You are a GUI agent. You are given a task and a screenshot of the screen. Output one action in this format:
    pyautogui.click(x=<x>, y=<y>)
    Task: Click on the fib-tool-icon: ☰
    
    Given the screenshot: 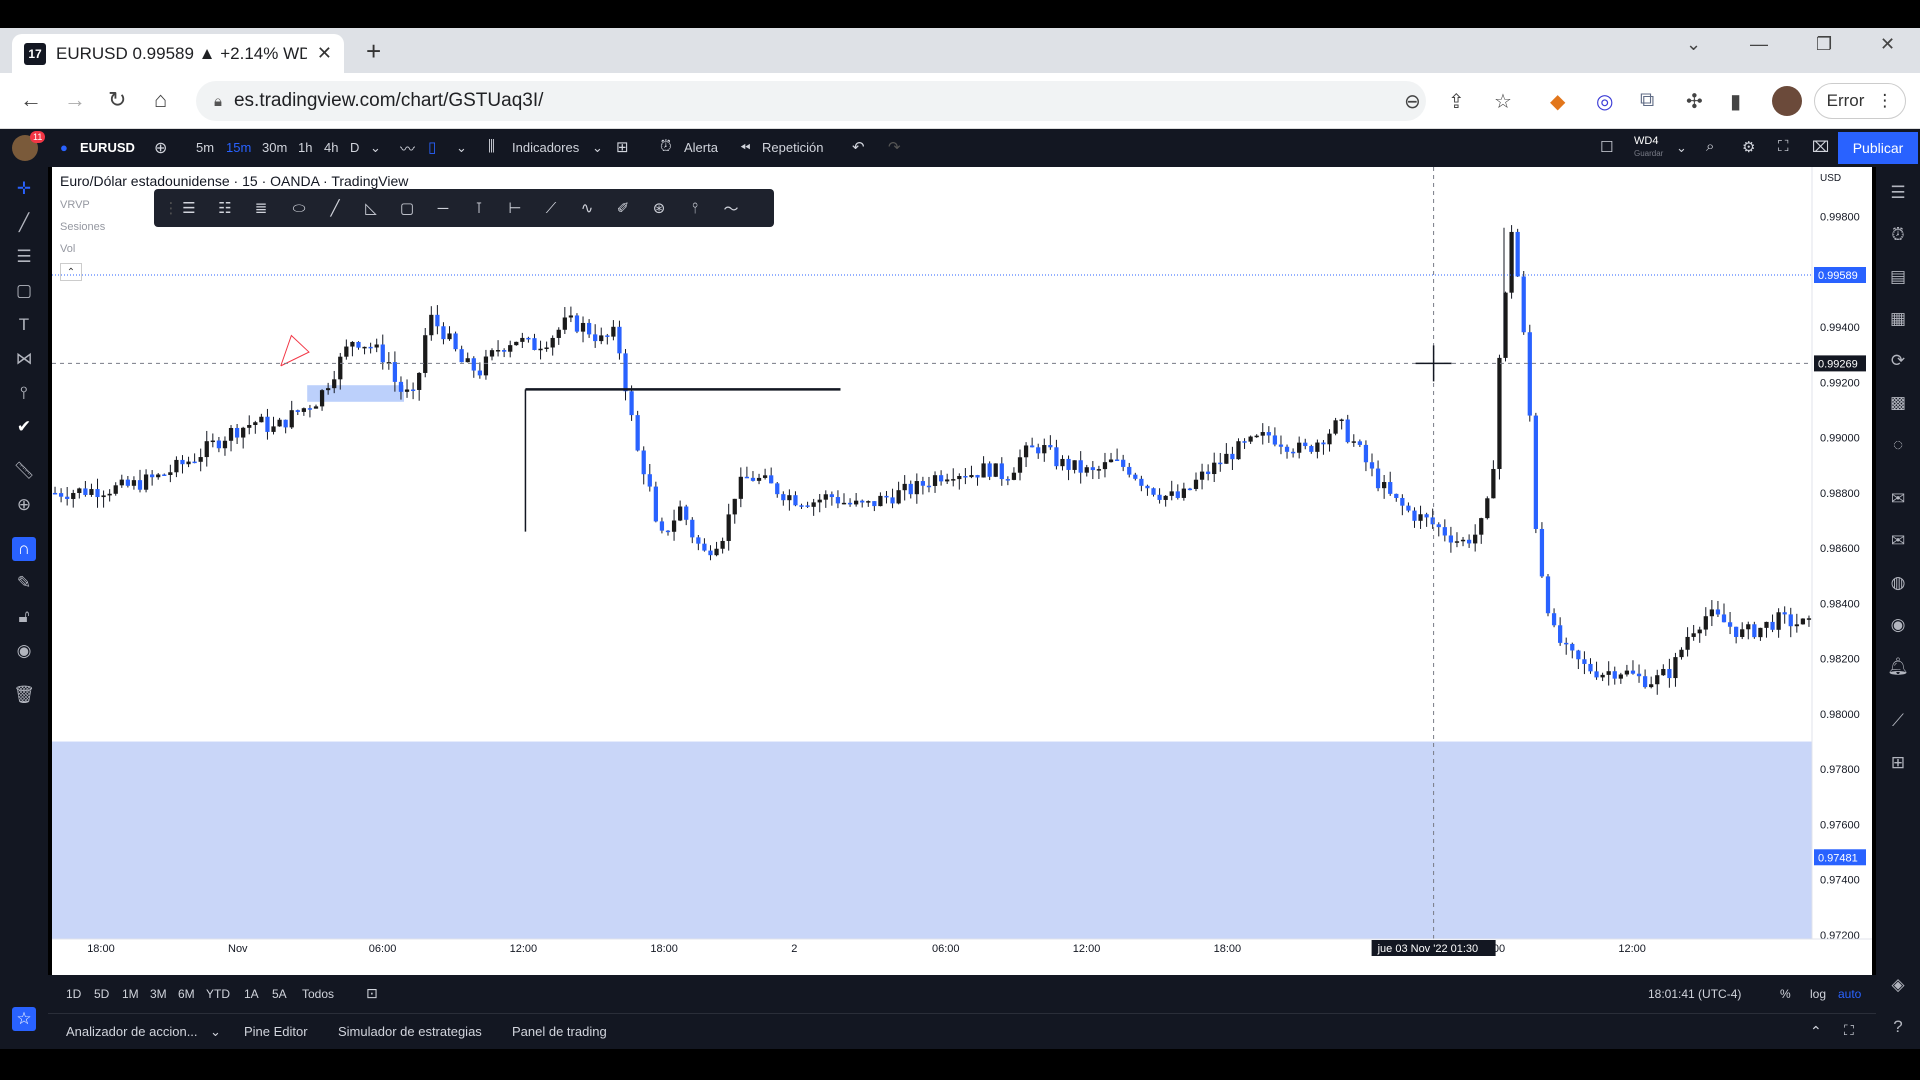 What is the action you would take?
    pyautogui.click(x=24, y=257)
    